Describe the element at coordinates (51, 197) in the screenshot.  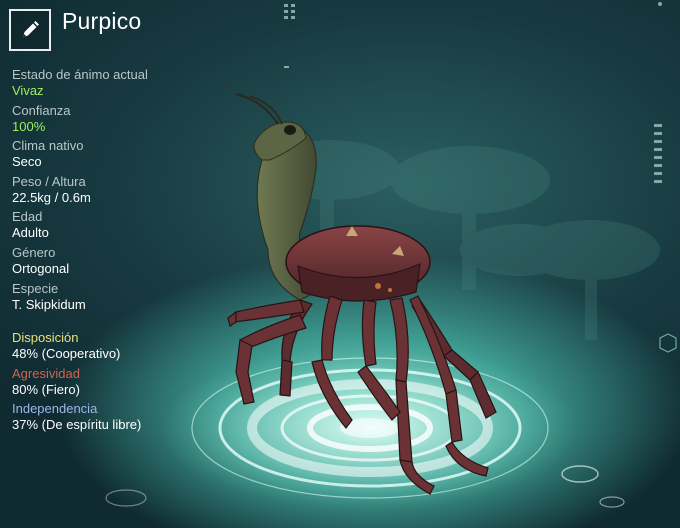
I see `stat-value: 22.5kg / 0.6m` at that location.